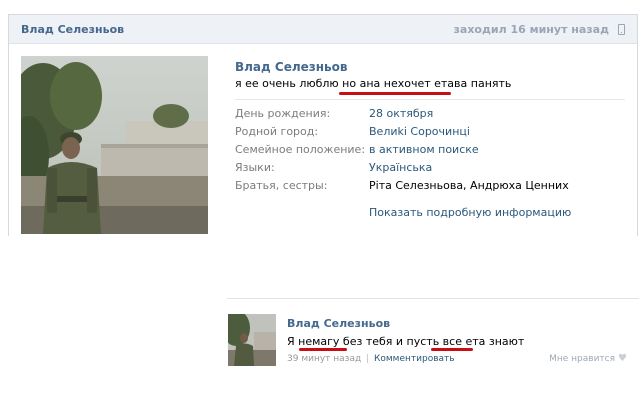 Image resolution: width=640 pixels, height=405 pixels. I want to click on heart-icon: ♥, so click(622, 358).